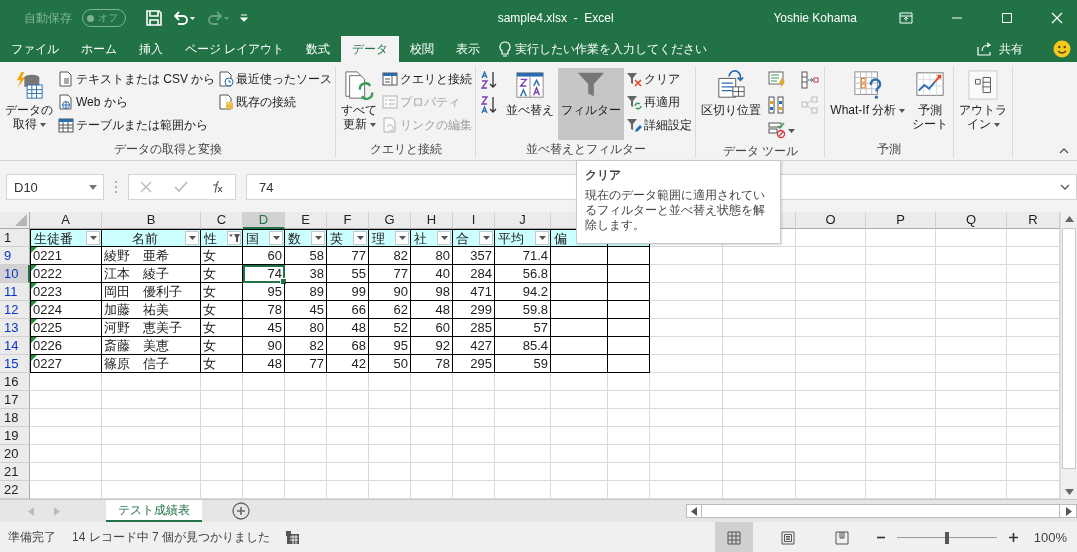  Describe the element at coordinates (390, 364) in the screenshot. I see `table-cell: 50` at that location.